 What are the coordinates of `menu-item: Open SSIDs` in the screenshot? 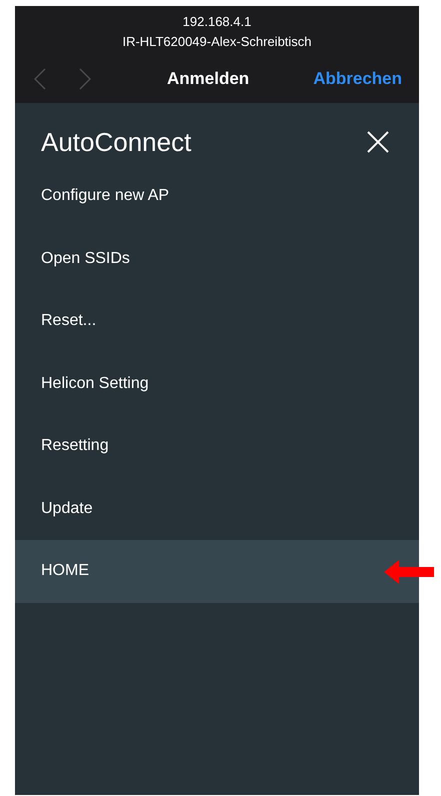 It's located at (217, 259).